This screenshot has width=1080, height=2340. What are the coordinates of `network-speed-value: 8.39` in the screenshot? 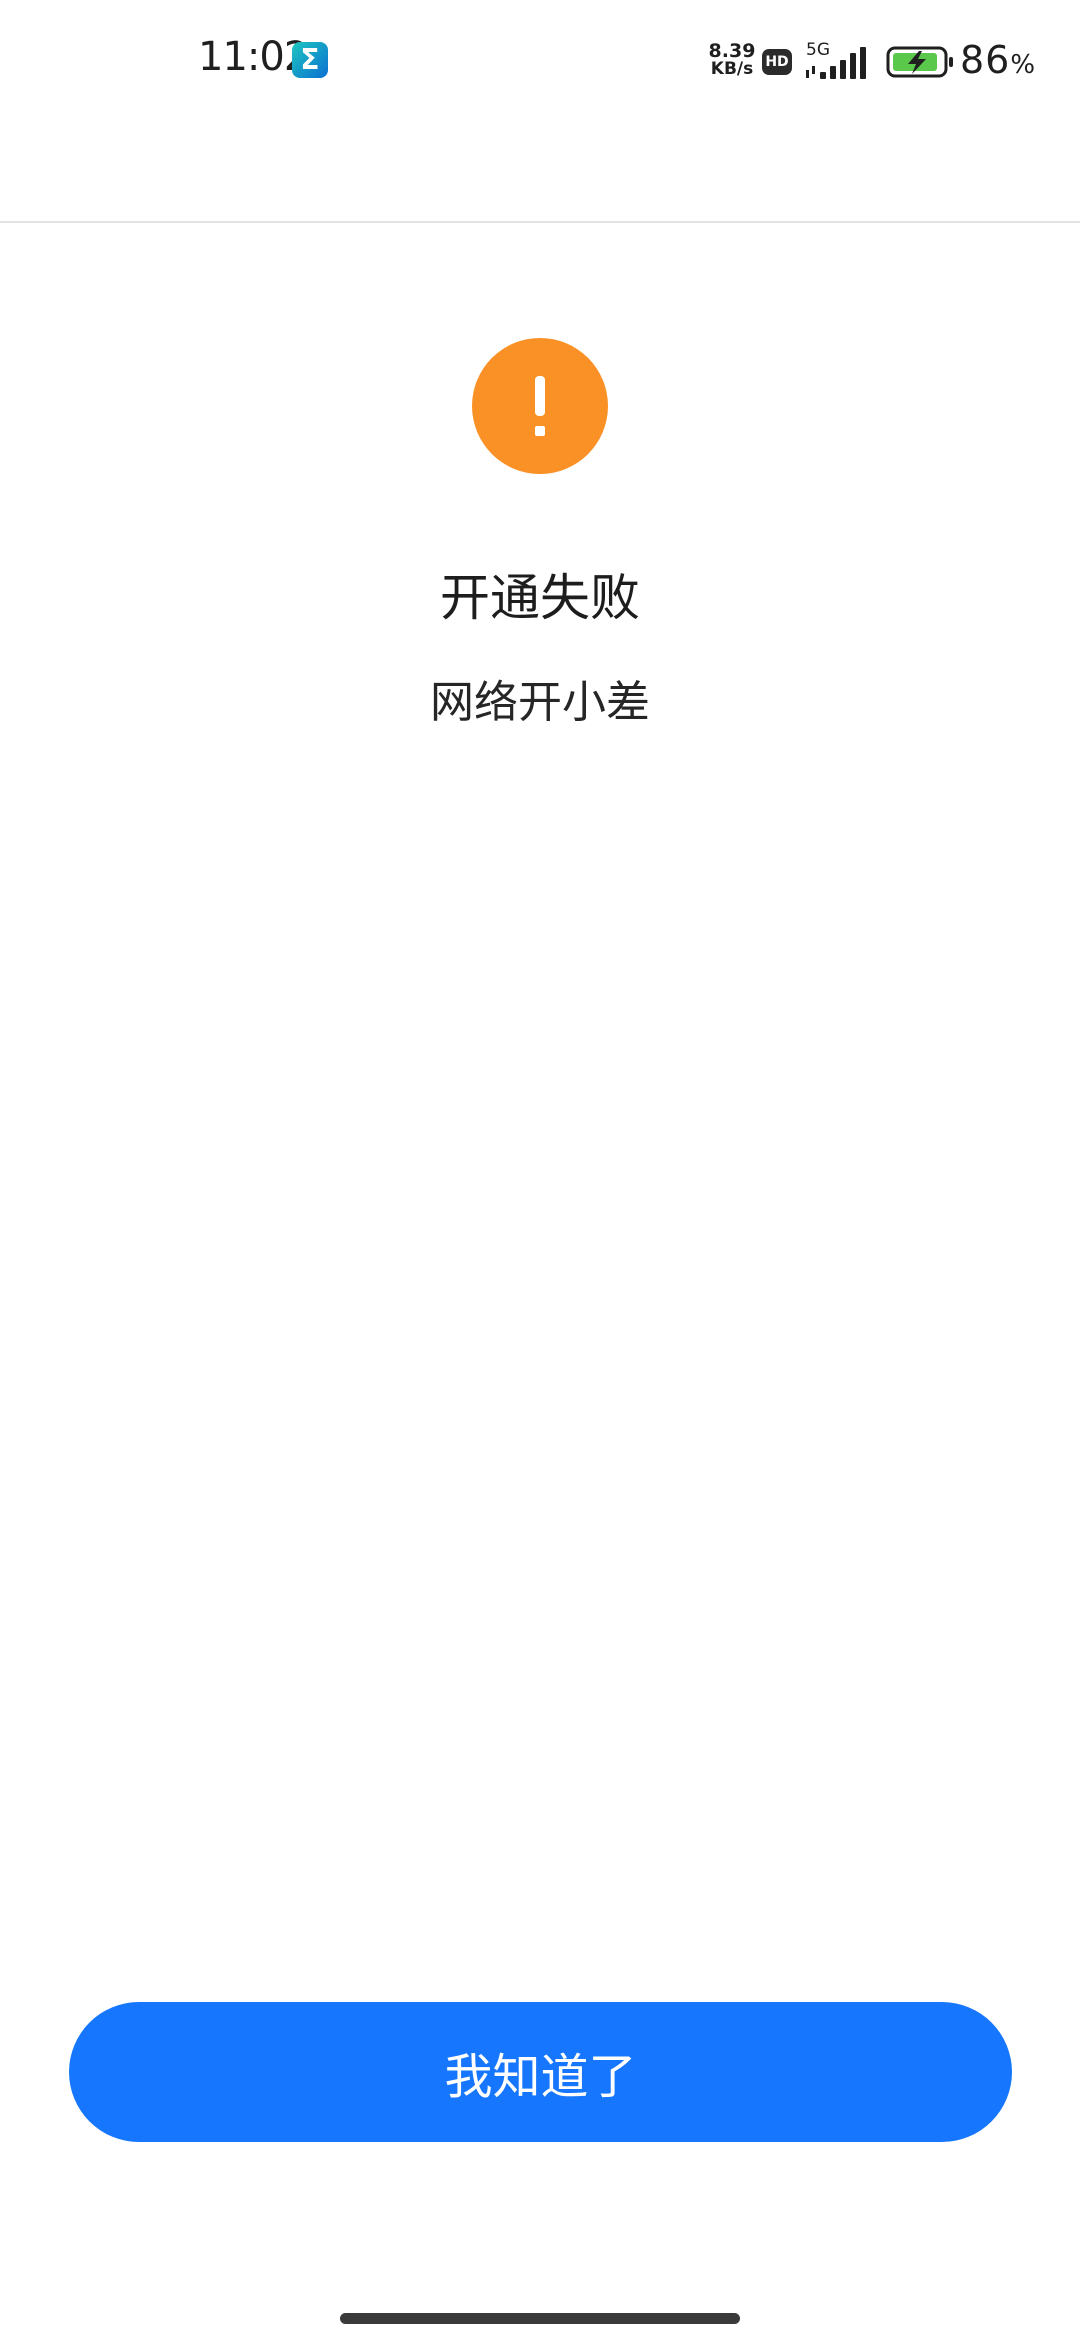 It's located at (732, 51).